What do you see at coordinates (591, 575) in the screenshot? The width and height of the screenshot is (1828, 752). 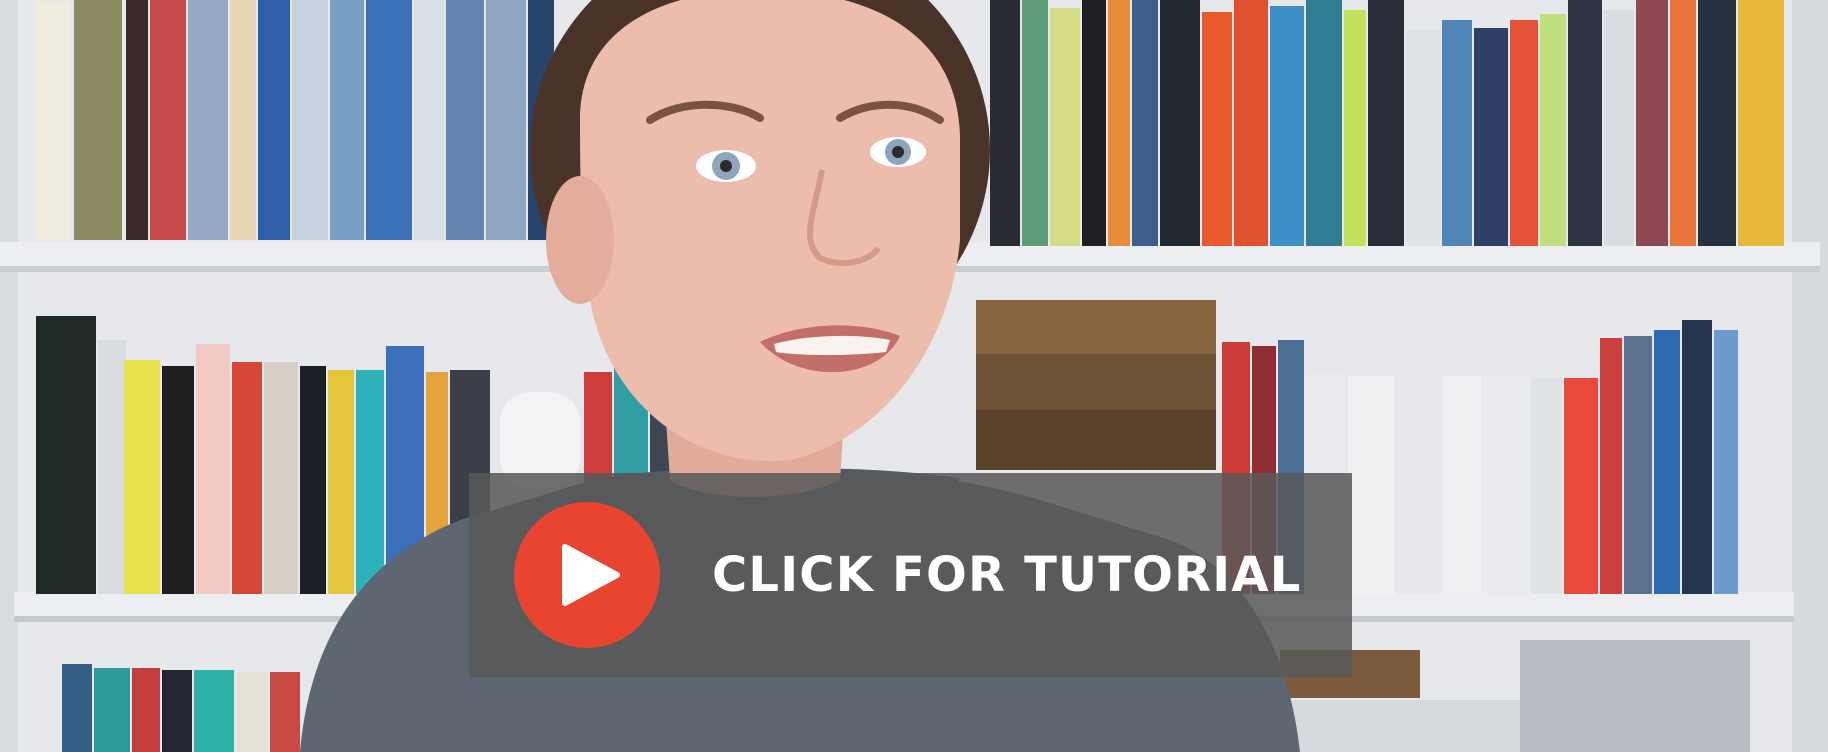 I see `play-icon` at bounding box center [591, 575].